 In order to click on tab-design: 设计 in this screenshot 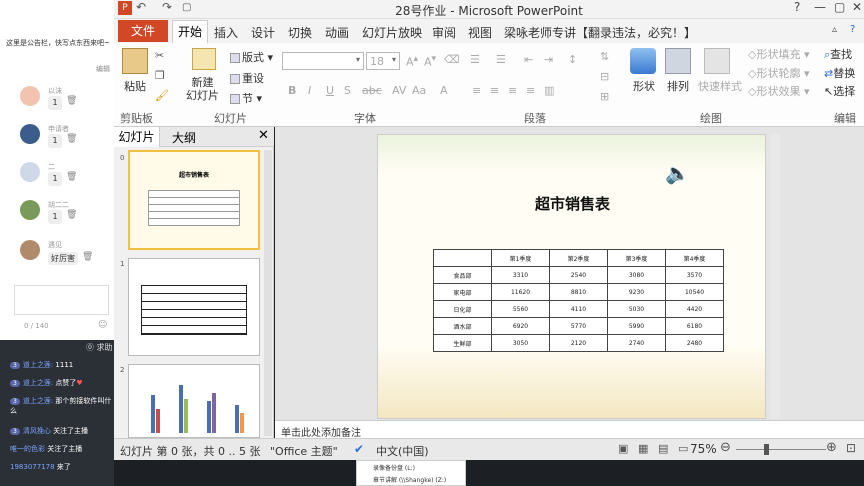, I will do `click(263, 32)`.